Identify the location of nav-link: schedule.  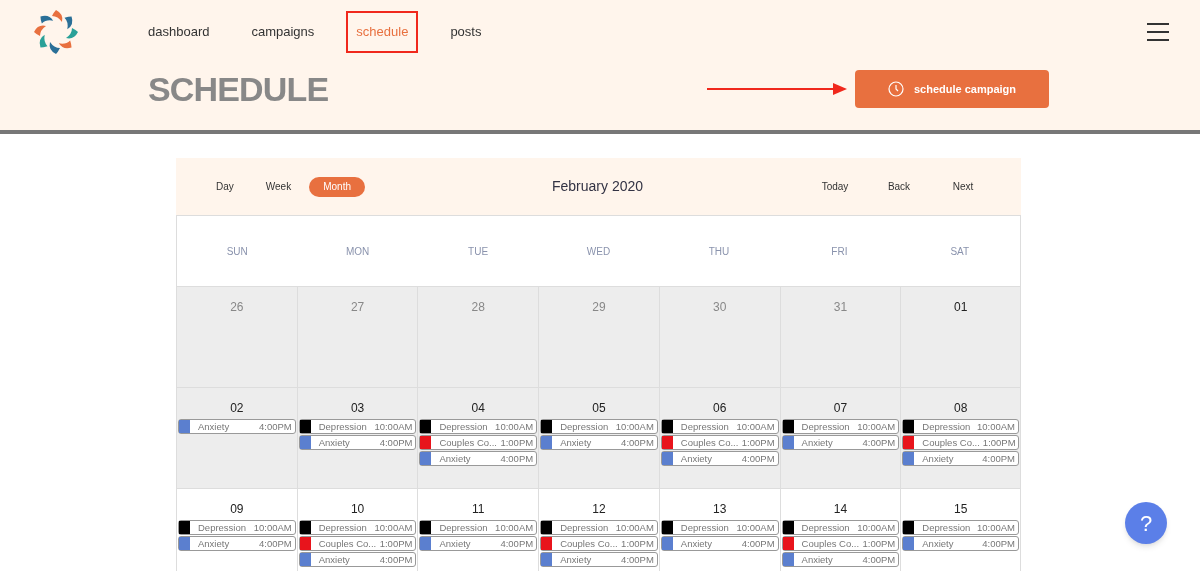
(382, 32).